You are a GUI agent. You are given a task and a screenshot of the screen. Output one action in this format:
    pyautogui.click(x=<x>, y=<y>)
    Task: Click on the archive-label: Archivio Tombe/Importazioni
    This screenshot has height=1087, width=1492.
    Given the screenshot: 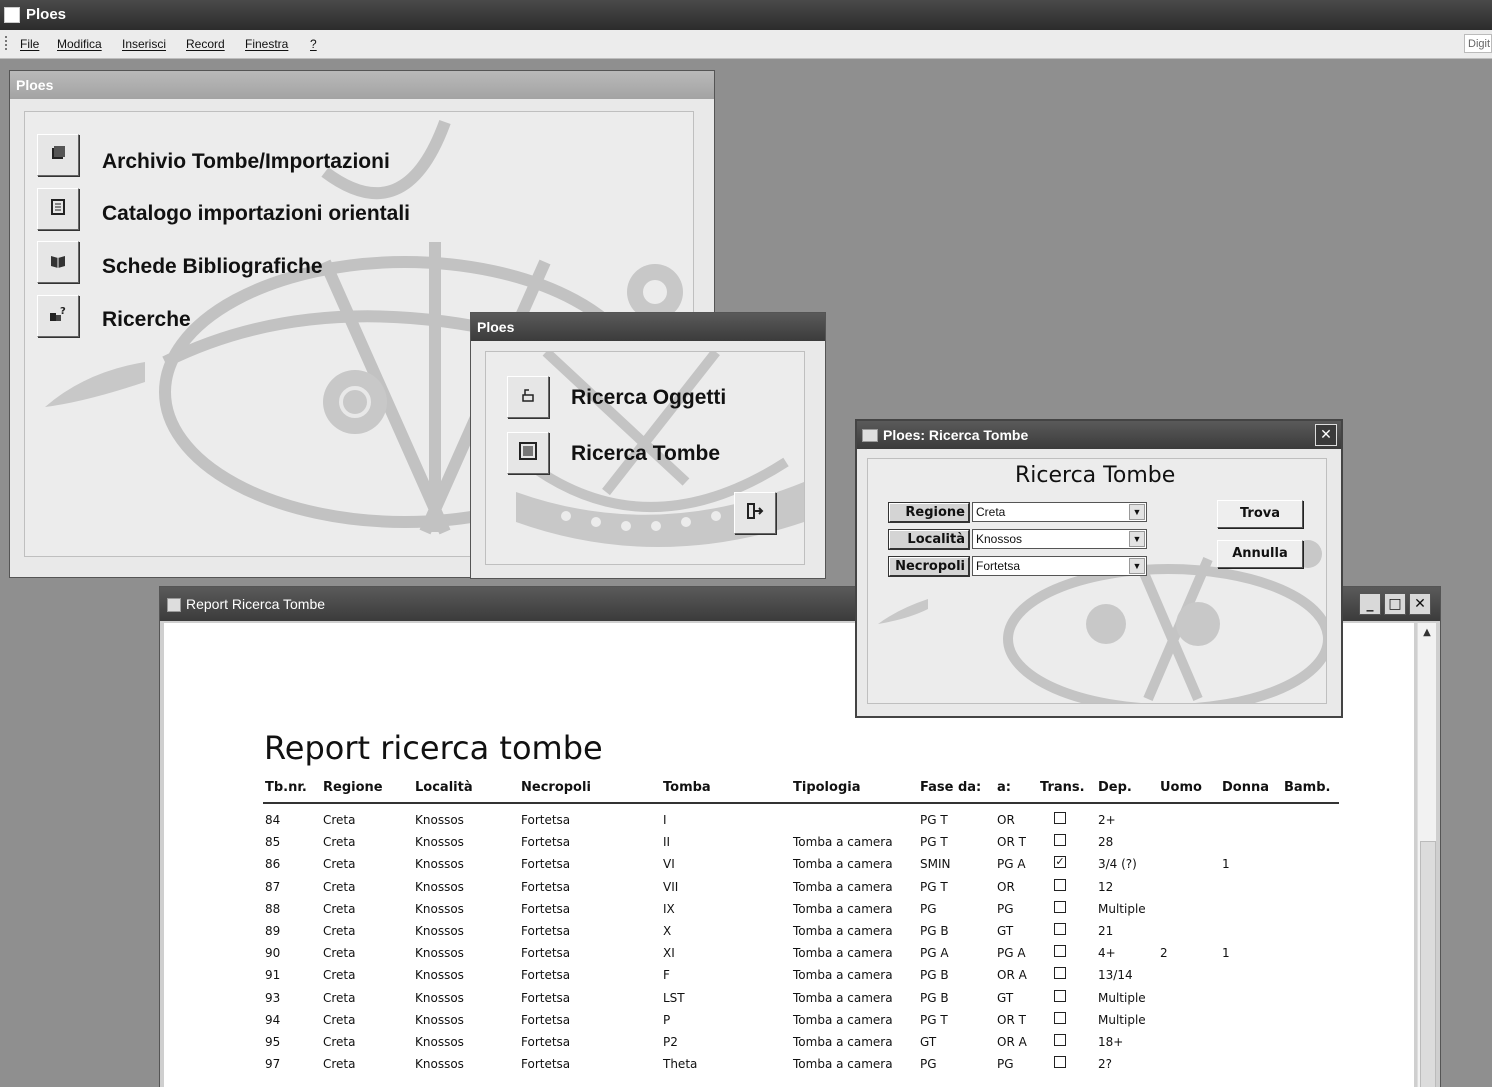 What is the action you would take?
    pyautogui.click(x=246, y=162)
    